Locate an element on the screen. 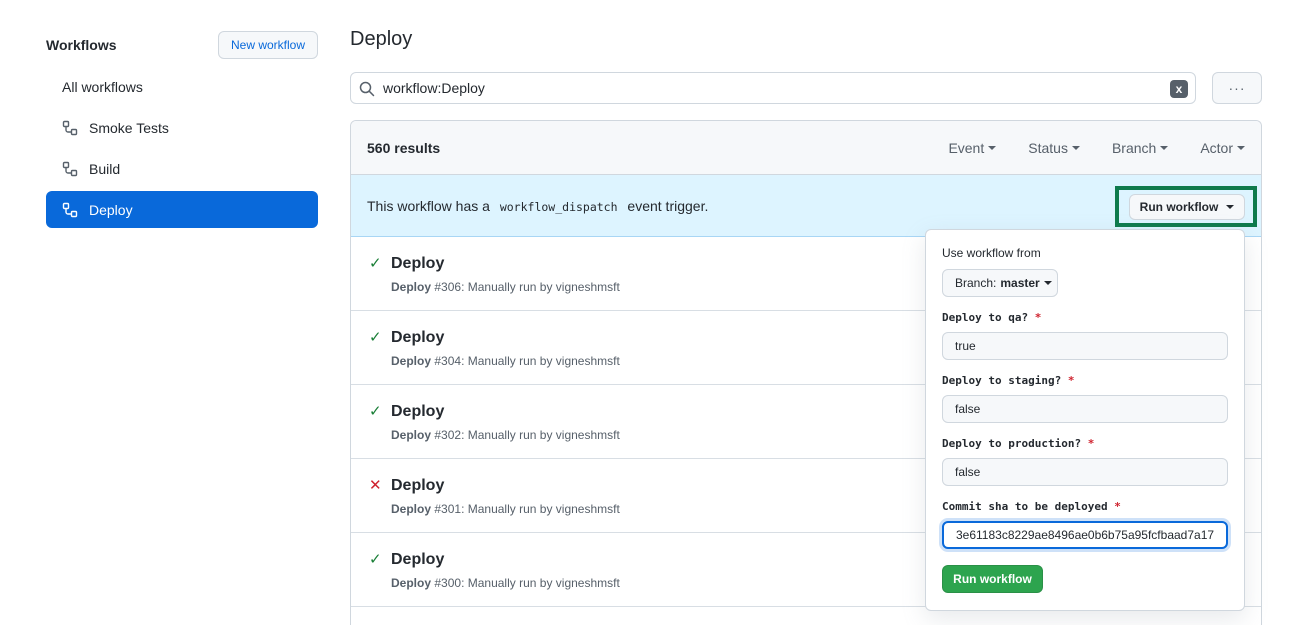 This screenshot has height=625, width=1316. deploy-qa-label: Deploy to qa? * is located at coordinates (1085, 317).